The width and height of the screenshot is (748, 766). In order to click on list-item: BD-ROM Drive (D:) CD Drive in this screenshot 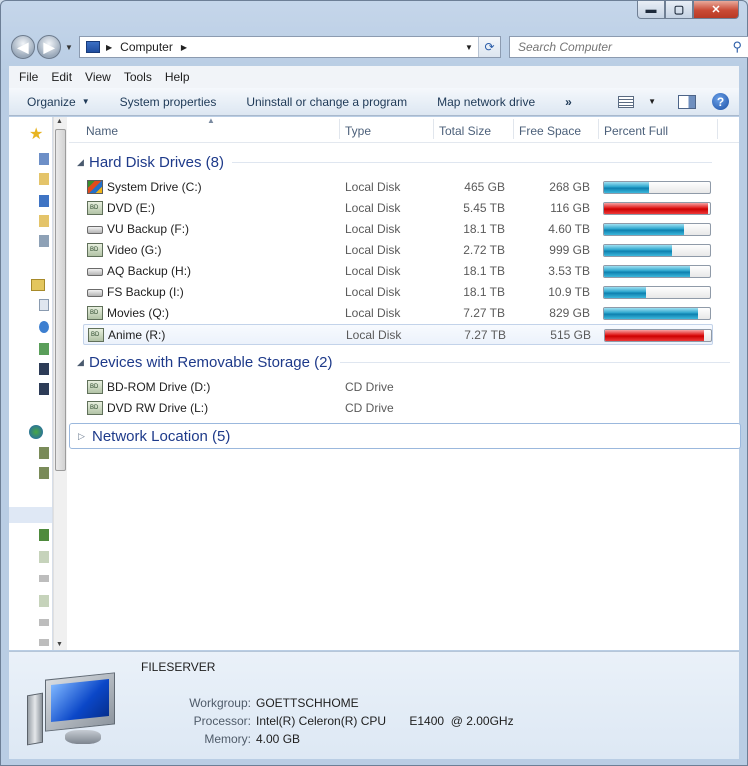, I will do `click(398, 387)`.